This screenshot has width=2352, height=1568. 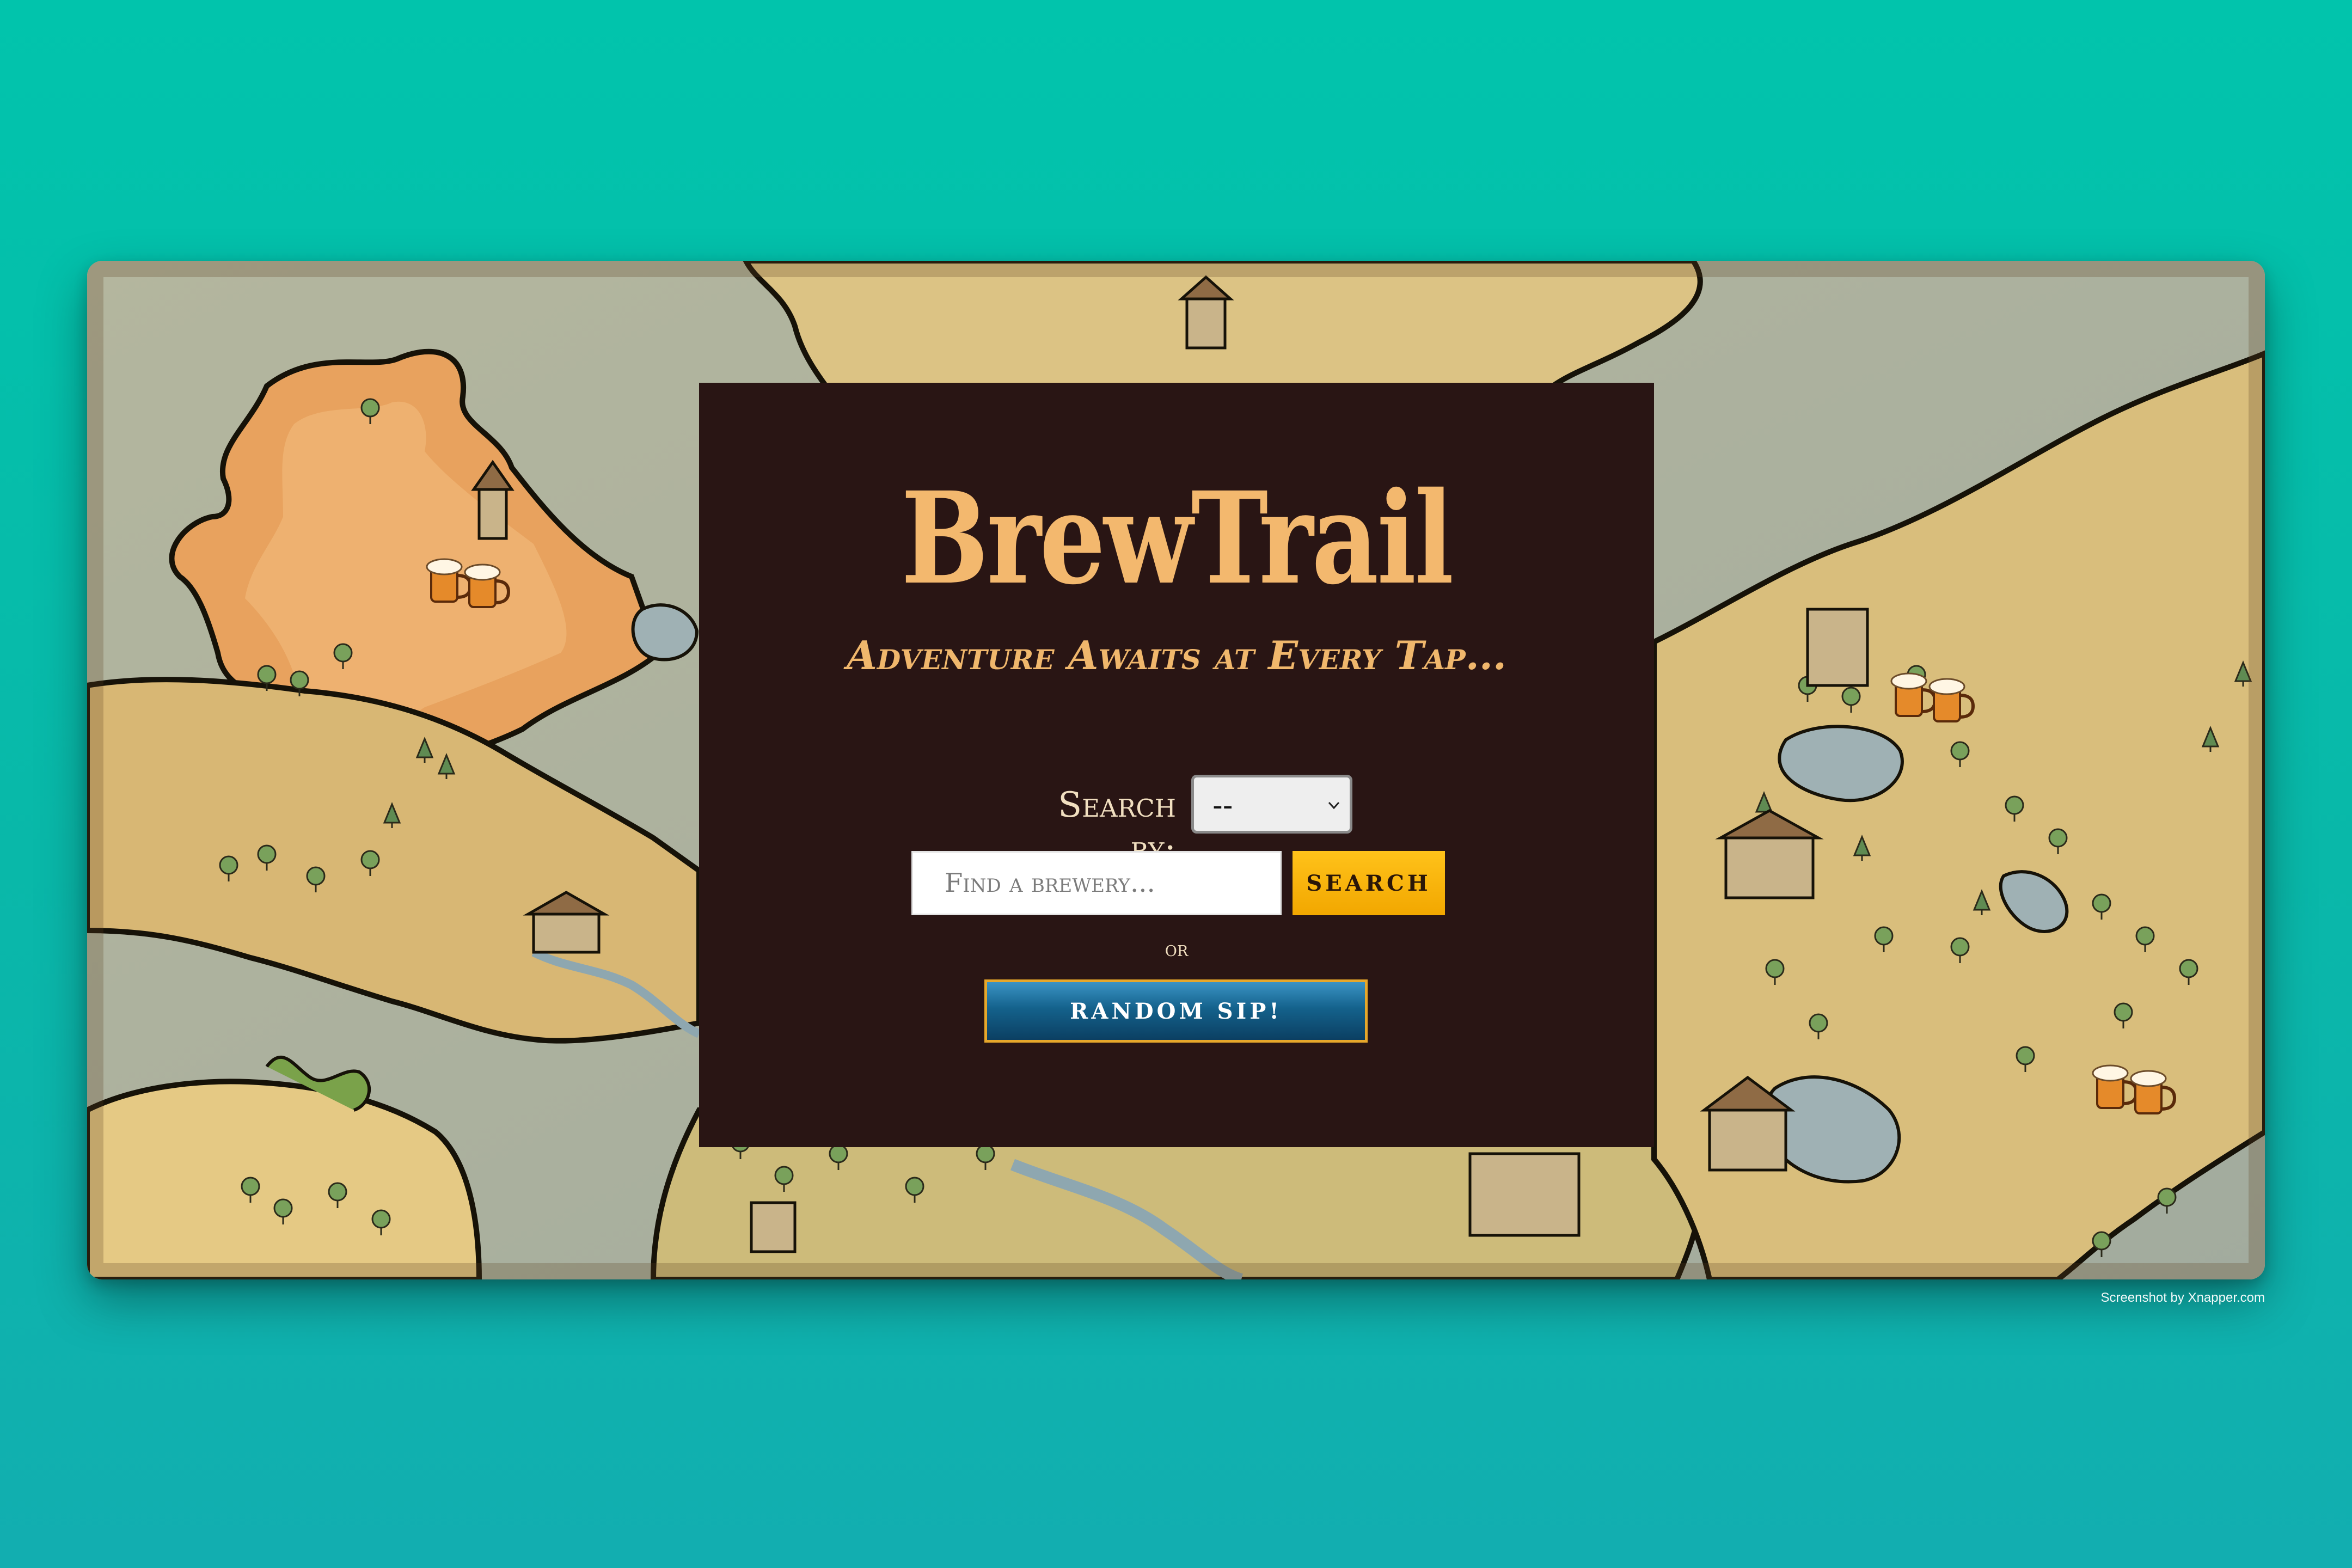 I want to click on screenshot-credit: Screenshot by Xnapper.com, so click(x=2182, y=1297).